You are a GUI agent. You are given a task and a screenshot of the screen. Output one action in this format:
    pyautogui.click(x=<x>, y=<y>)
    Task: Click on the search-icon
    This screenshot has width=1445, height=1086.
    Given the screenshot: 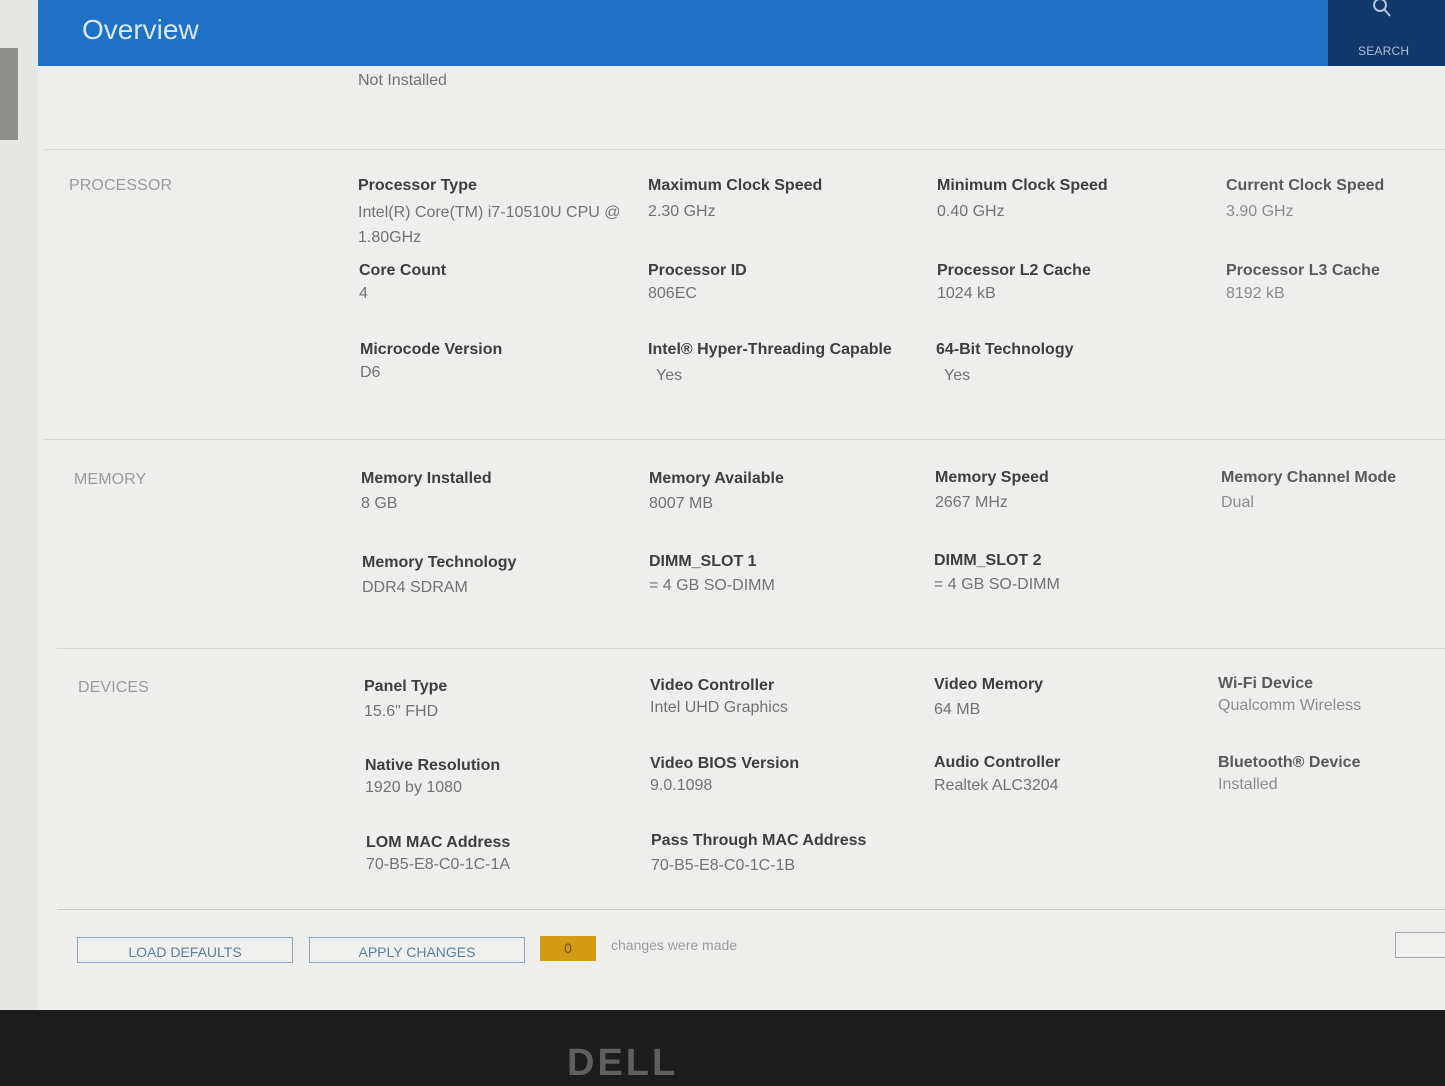 What is the action you would take?
    pyautogui.click(x=1382, y=8)
    